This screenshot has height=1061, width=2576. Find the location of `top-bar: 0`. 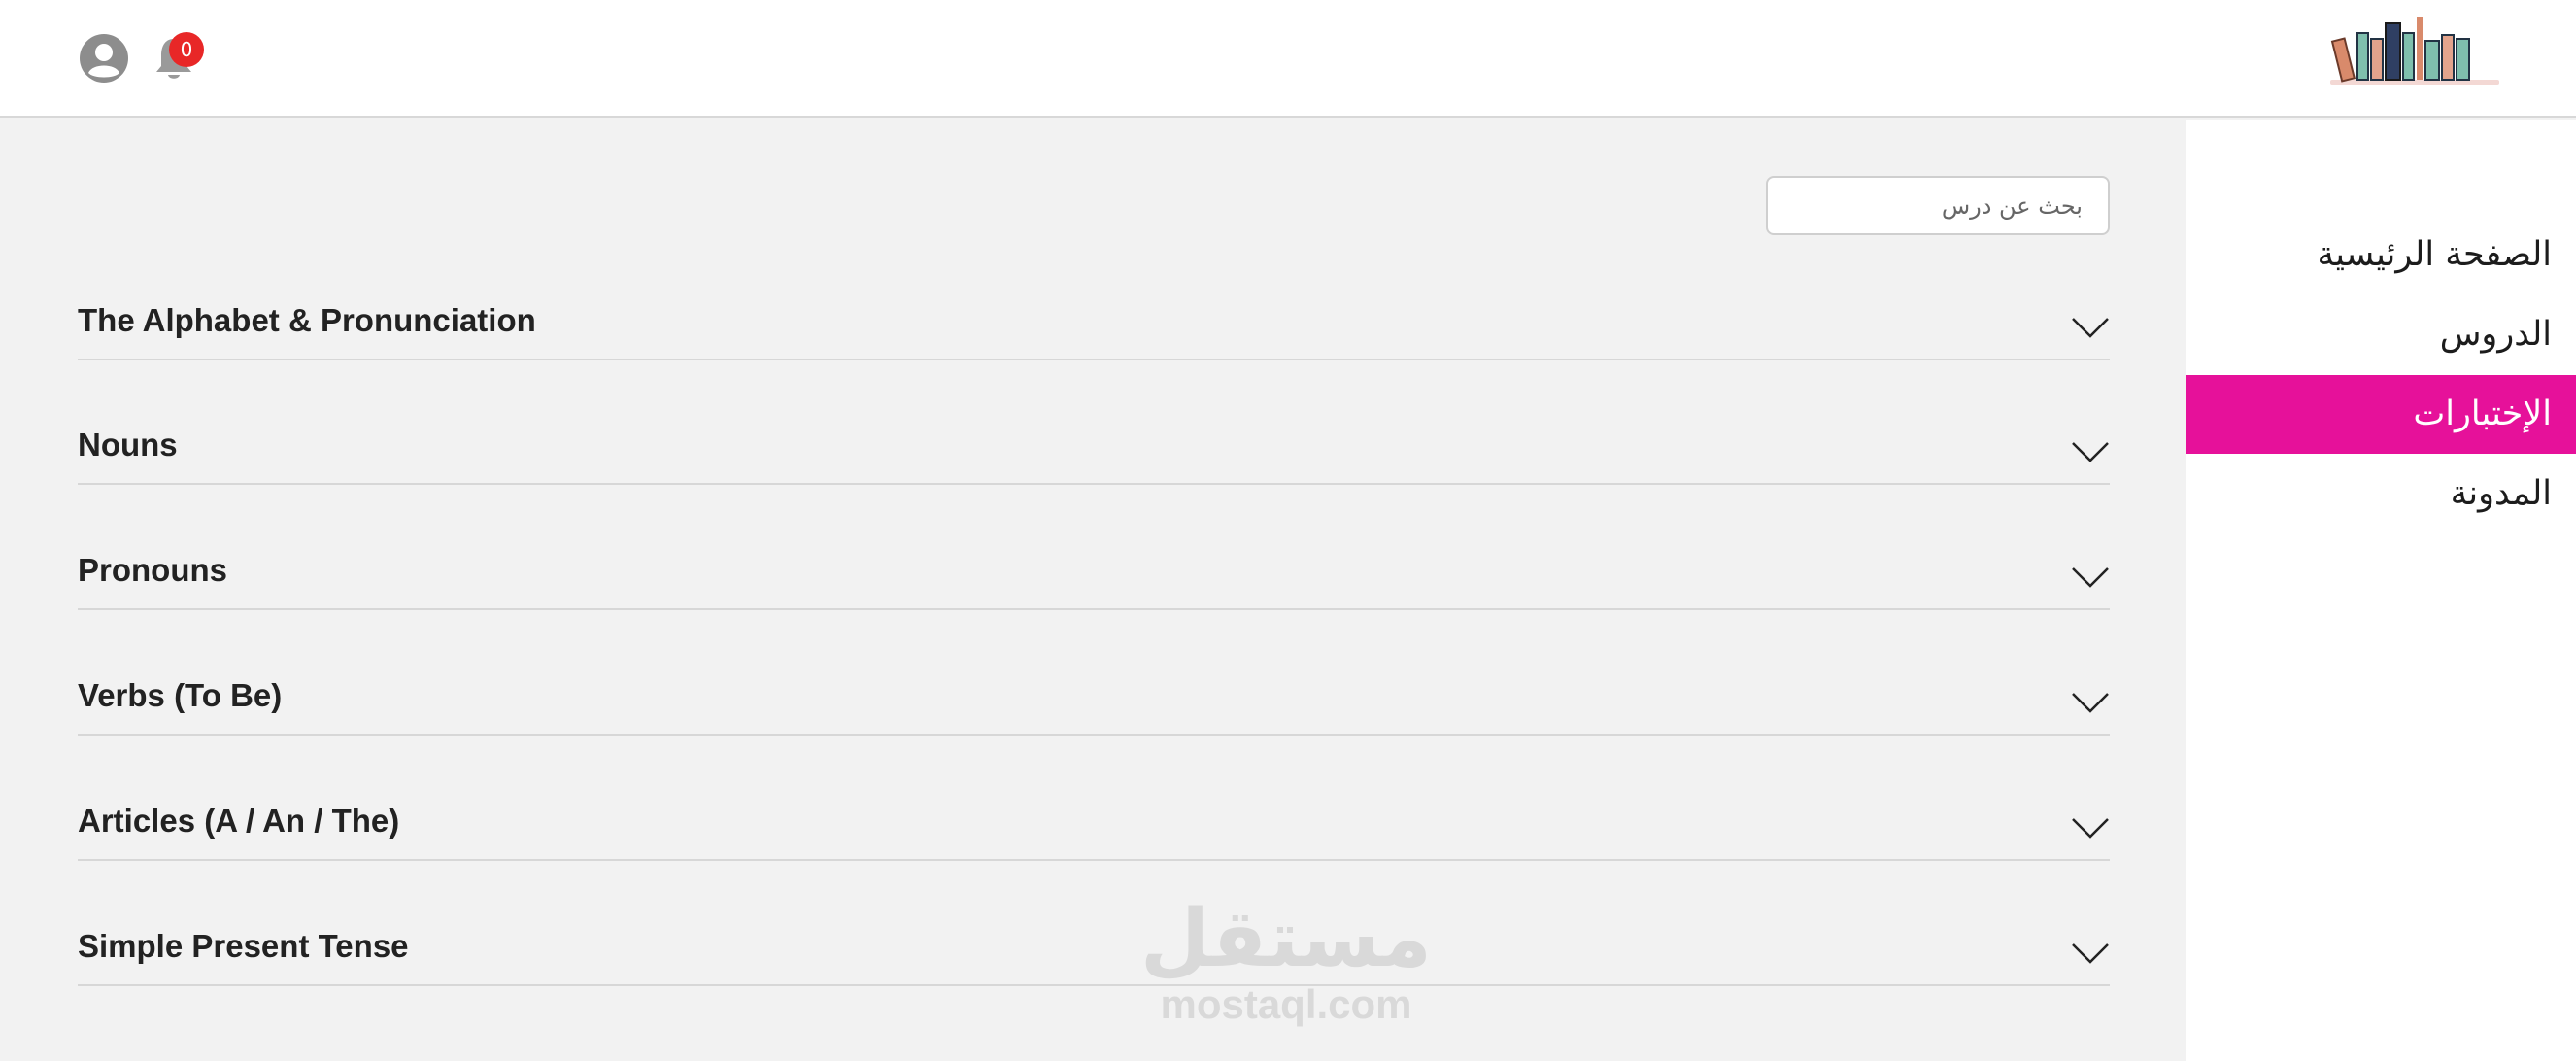

top-bar: 0 is located at coordinates (1288, 59).